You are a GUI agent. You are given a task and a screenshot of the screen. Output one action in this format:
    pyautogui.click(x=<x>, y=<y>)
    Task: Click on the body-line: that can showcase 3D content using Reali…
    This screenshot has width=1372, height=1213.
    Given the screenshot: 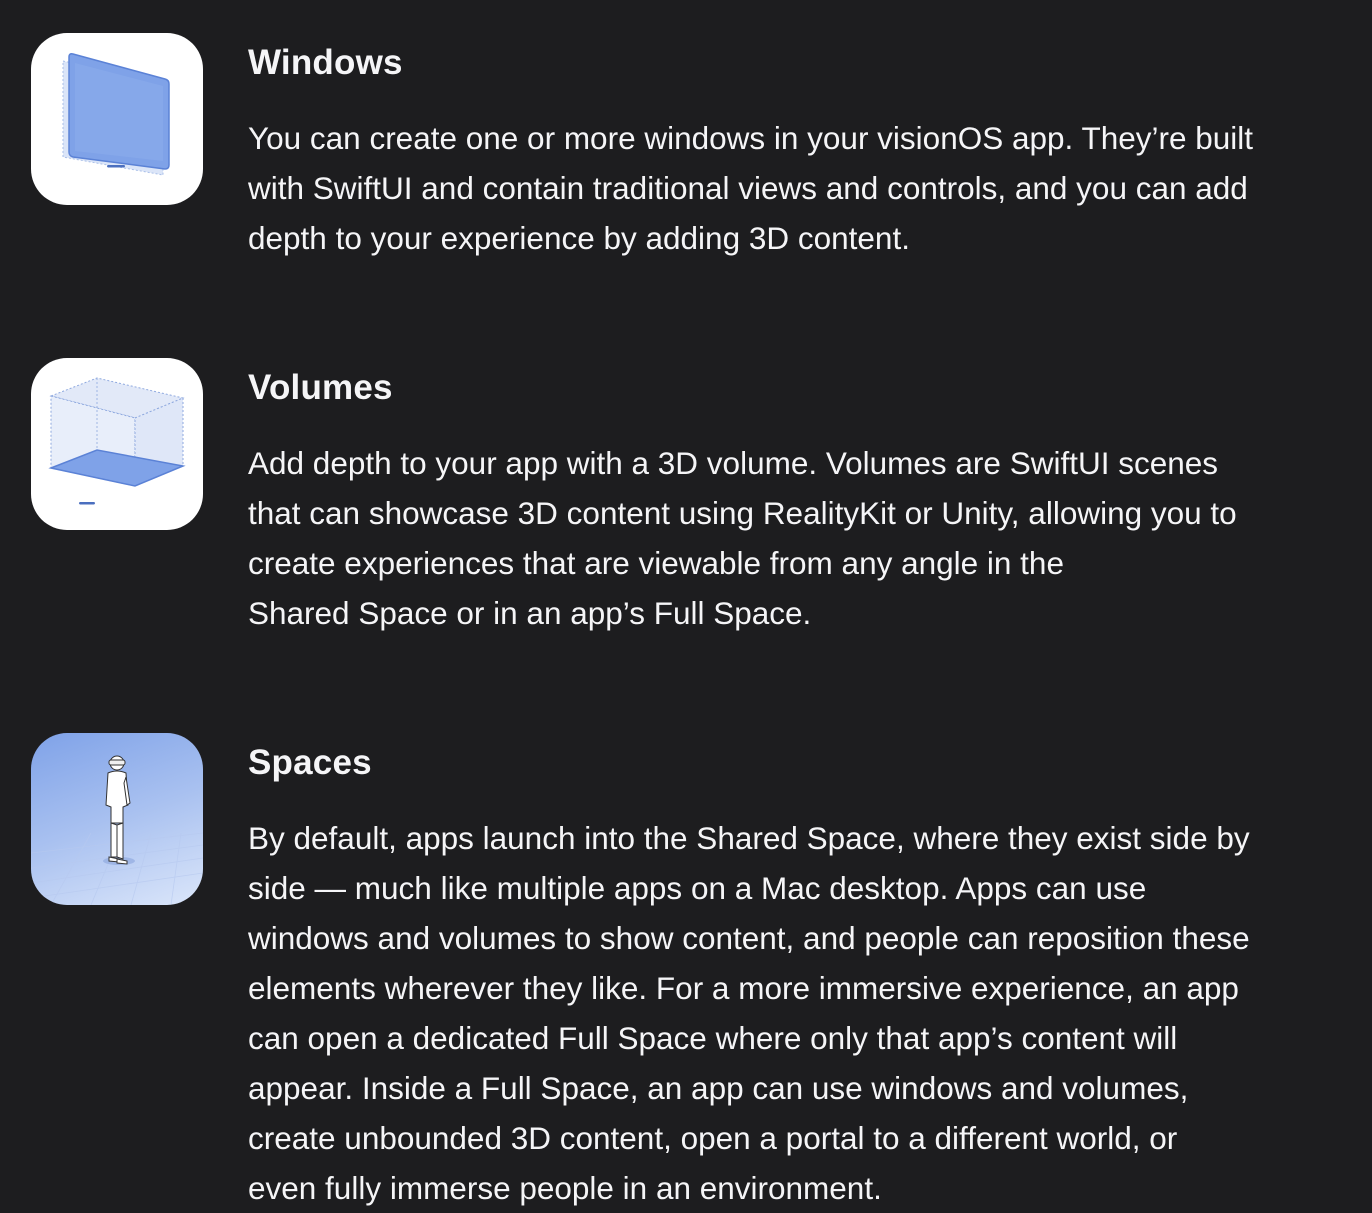 What is the action you would take?
    pyautogui.click(x=742, y=513)
    